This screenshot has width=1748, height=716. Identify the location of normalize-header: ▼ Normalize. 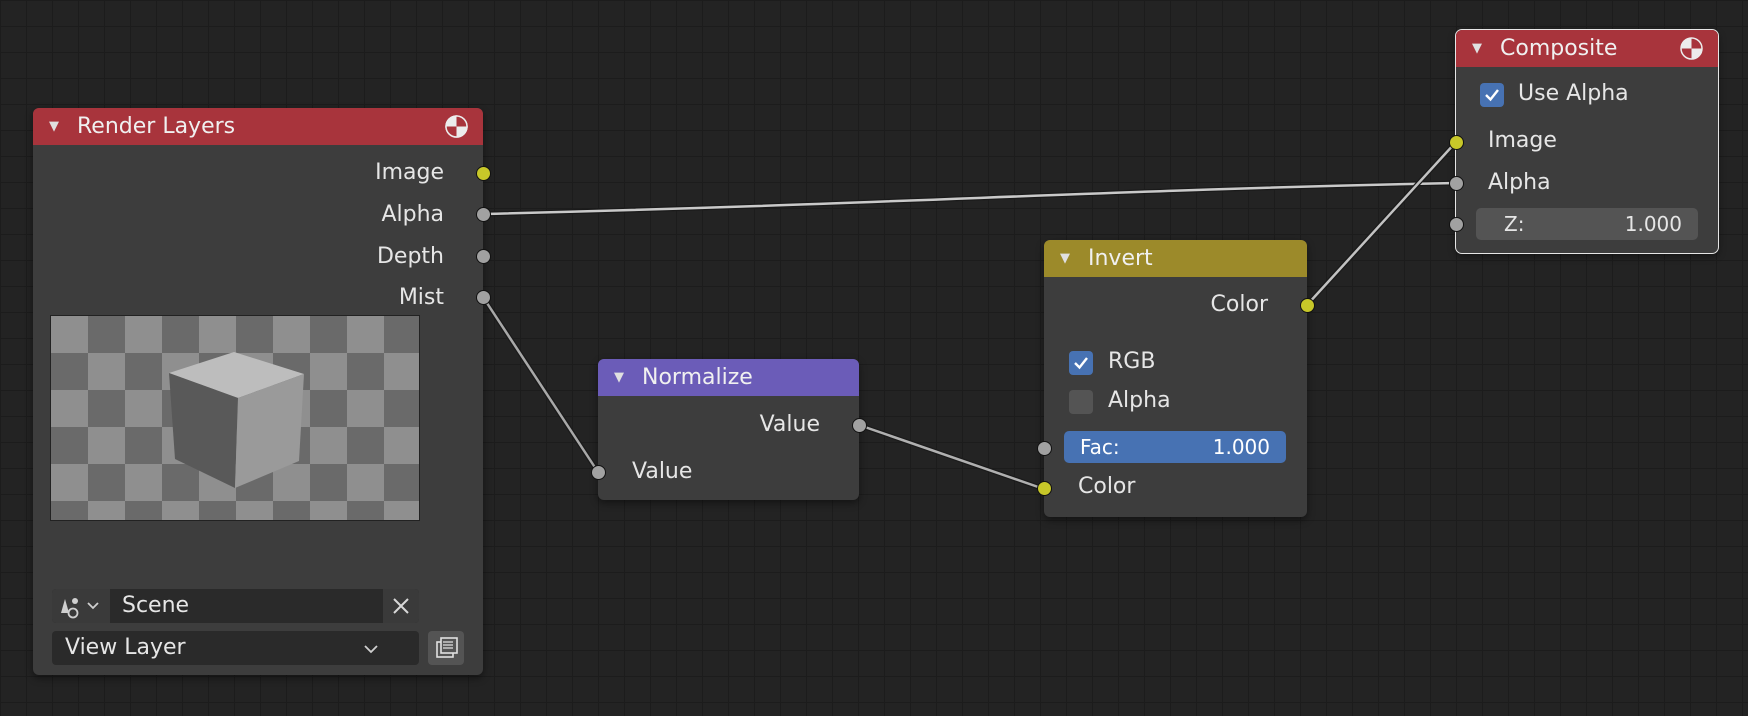
(728, 377).